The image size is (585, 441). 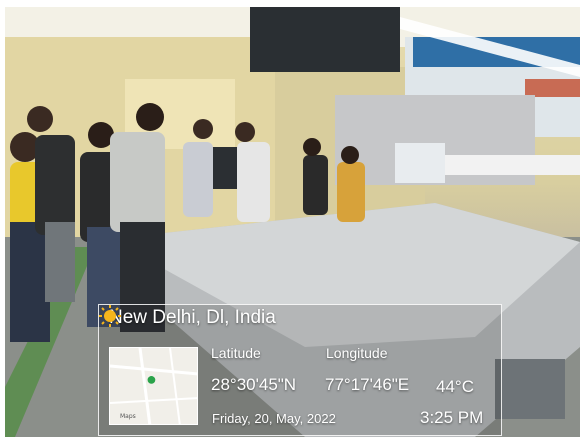 I want to click on longitude-value: 77°17'46"E, so click(x=367, y=384).